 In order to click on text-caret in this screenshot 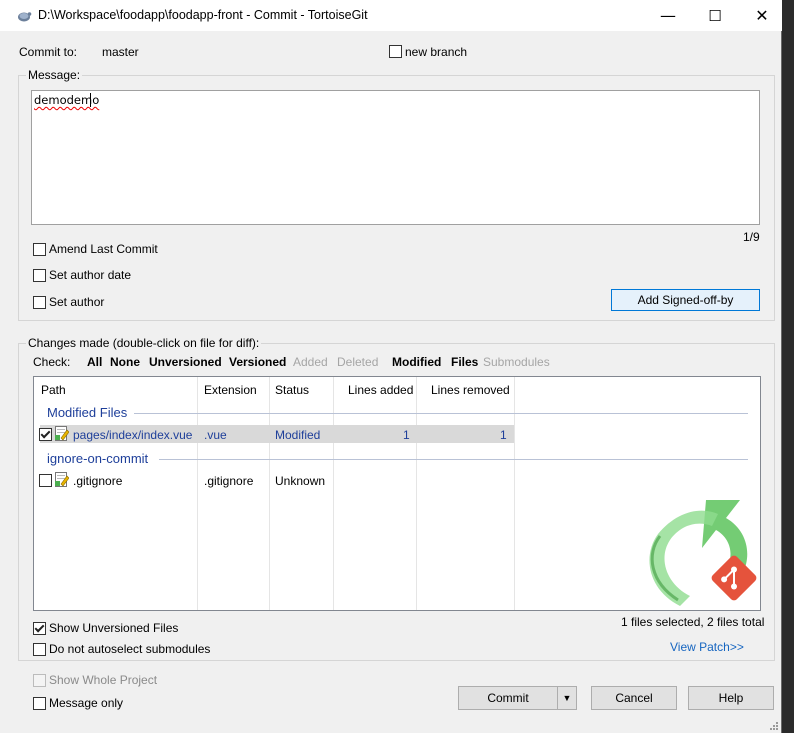, I will do `click(90, 100)`.